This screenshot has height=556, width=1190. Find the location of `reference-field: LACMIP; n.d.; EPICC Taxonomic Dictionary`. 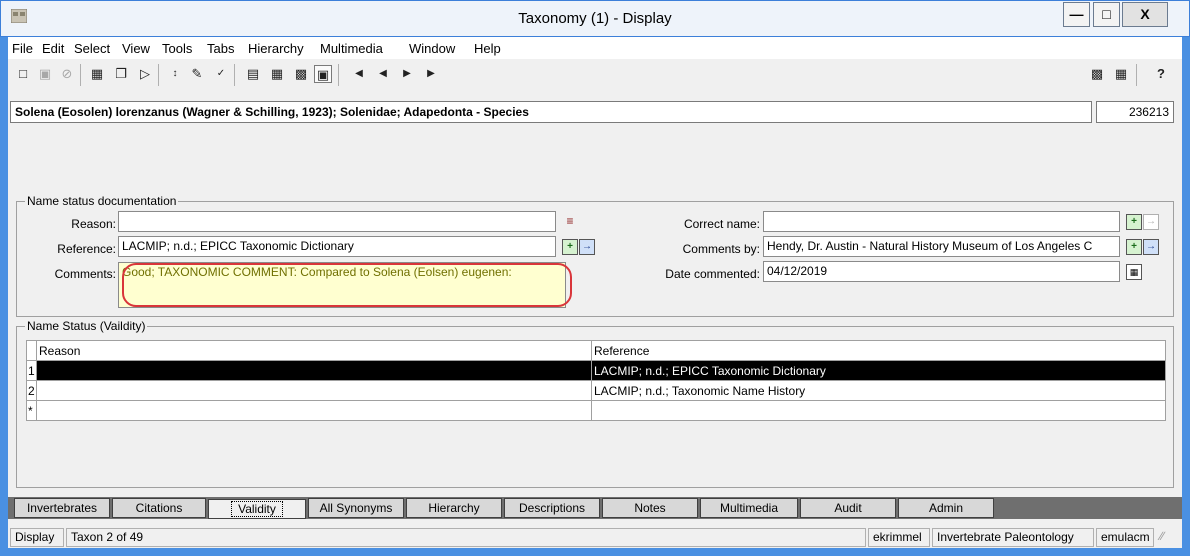

reference-field: LACMIP; n.d.; EPICC Taxonomic Dictionary is located at coordinates (337, 246).